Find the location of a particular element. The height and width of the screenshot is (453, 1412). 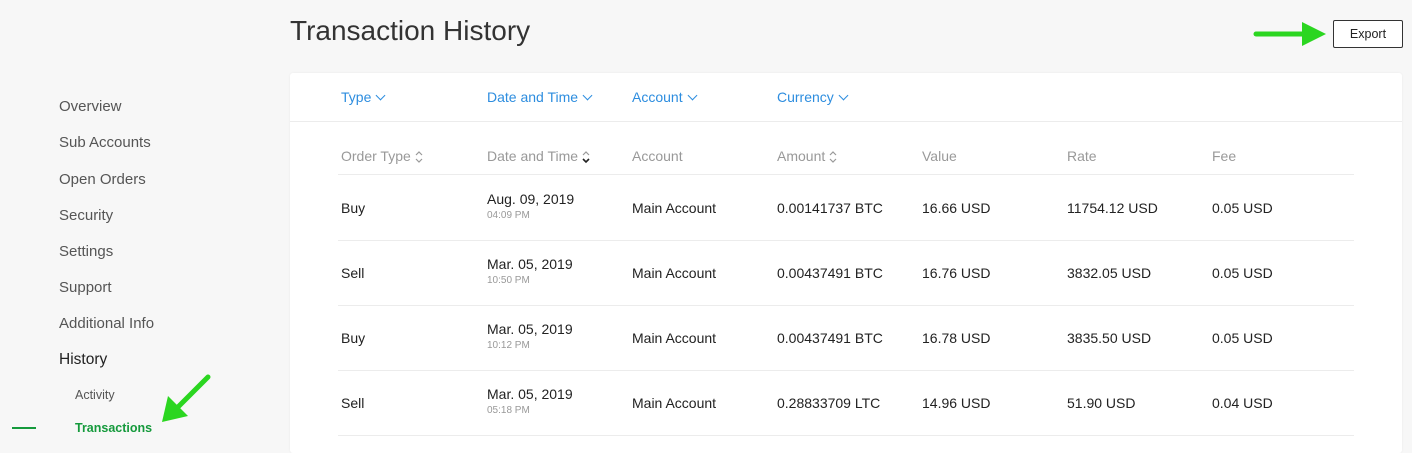

column-header-value: Value is located at coordinates (939, 156).